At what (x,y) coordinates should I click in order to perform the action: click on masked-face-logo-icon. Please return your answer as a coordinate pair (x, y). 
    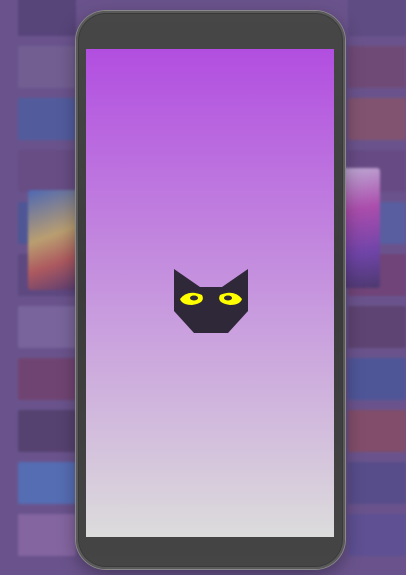
    Looking at the image, I should click on (211, 301).